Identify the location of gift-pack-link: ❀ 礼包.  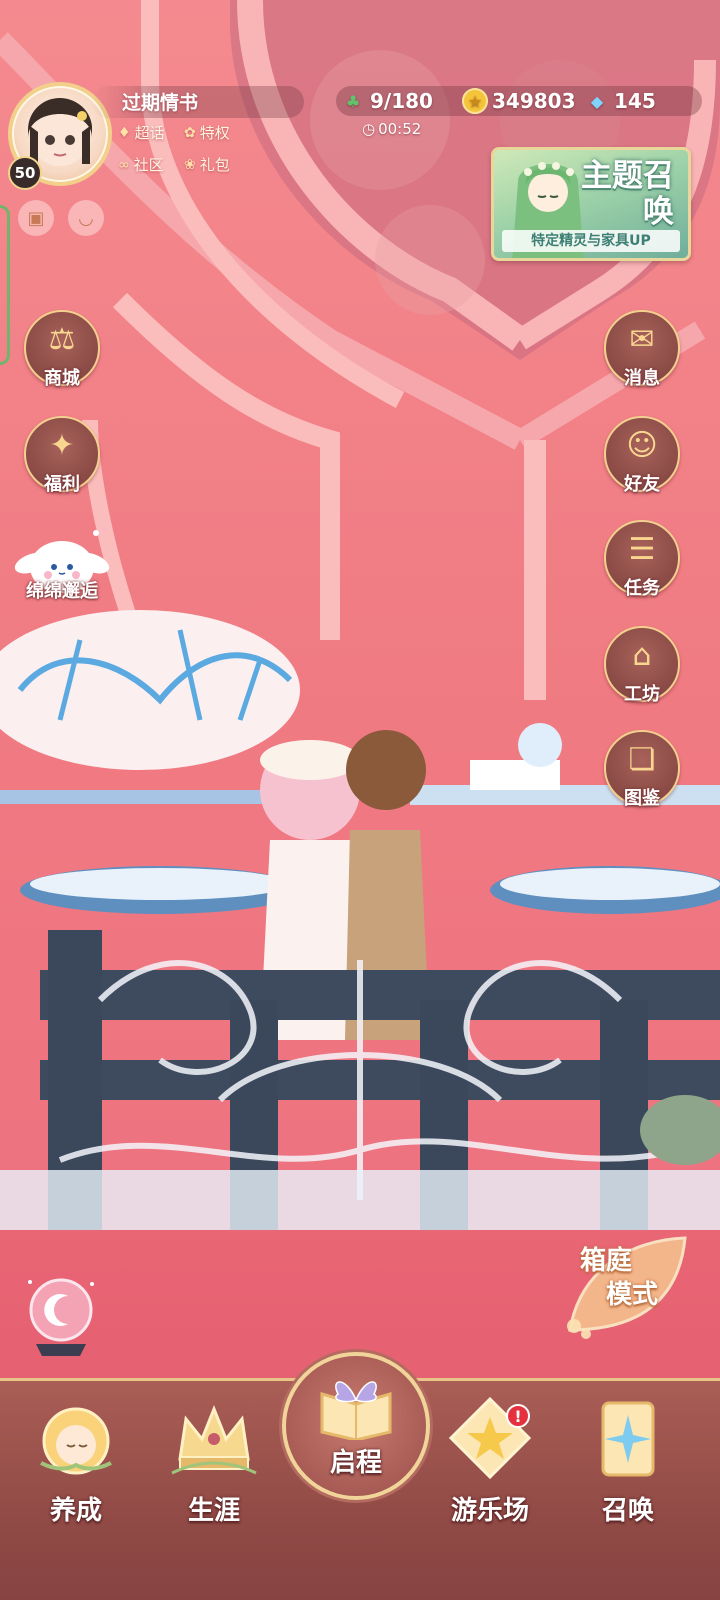
(207, 164).